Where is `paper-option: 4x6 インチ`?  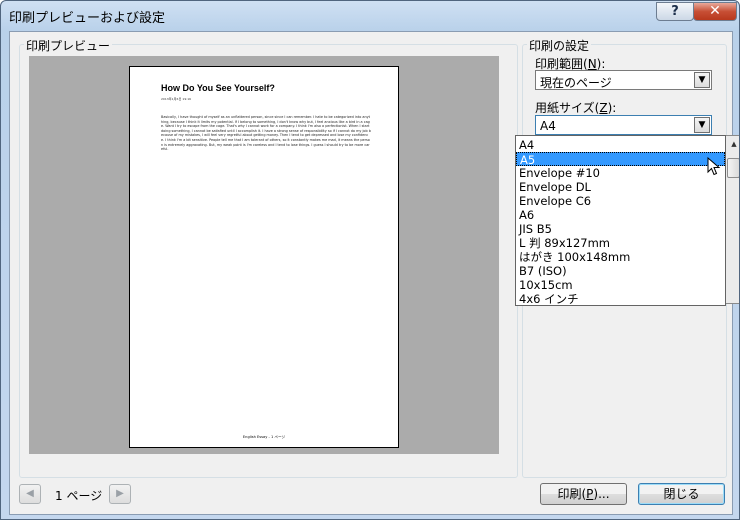
paper-option: 4x6 インチ is located at coordinates (620, 298).